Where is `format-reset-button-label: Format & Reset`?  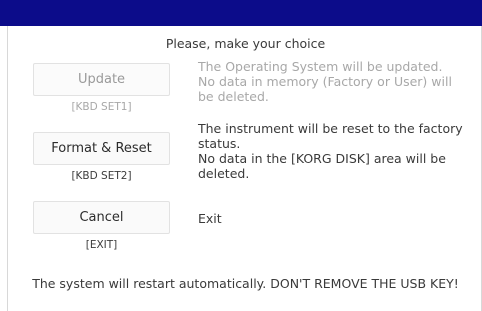 format-reset-button-label: Format & Reset is located at coordinates (101, 148).